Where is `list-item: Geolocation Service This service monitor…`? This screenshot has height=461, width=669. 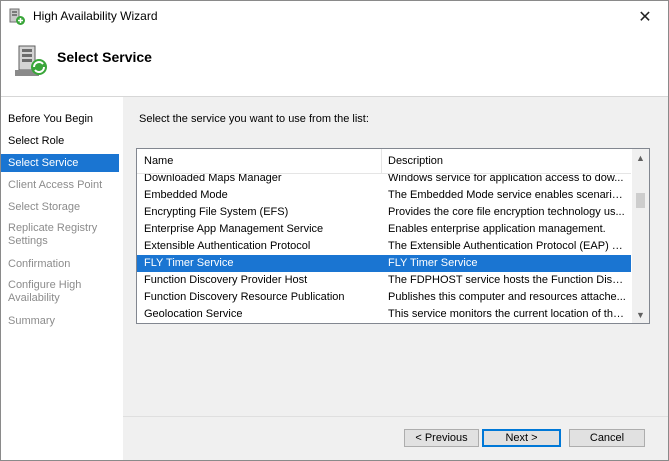 list-item: Geolocation Service This service monitor… is located at coordinates (384, 314).